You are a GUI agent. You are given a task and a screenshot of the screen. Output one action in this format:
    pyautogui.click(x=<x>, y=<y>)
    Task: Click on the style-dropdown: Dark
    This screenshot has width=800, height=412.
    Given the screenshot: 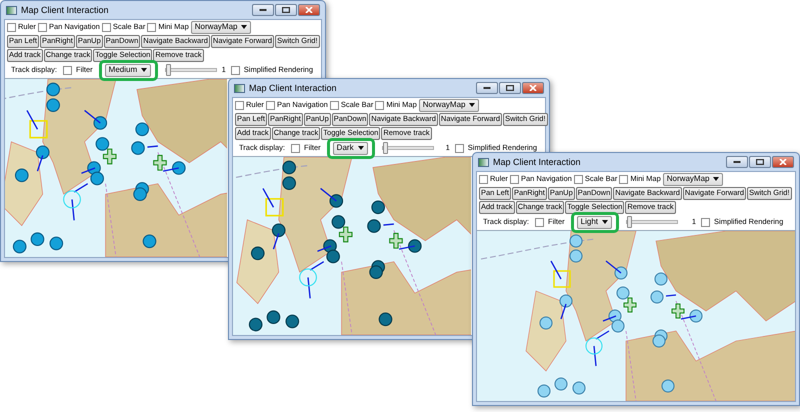 What is the action you would take?
    pyautogui.click(x=350, y=148)
    